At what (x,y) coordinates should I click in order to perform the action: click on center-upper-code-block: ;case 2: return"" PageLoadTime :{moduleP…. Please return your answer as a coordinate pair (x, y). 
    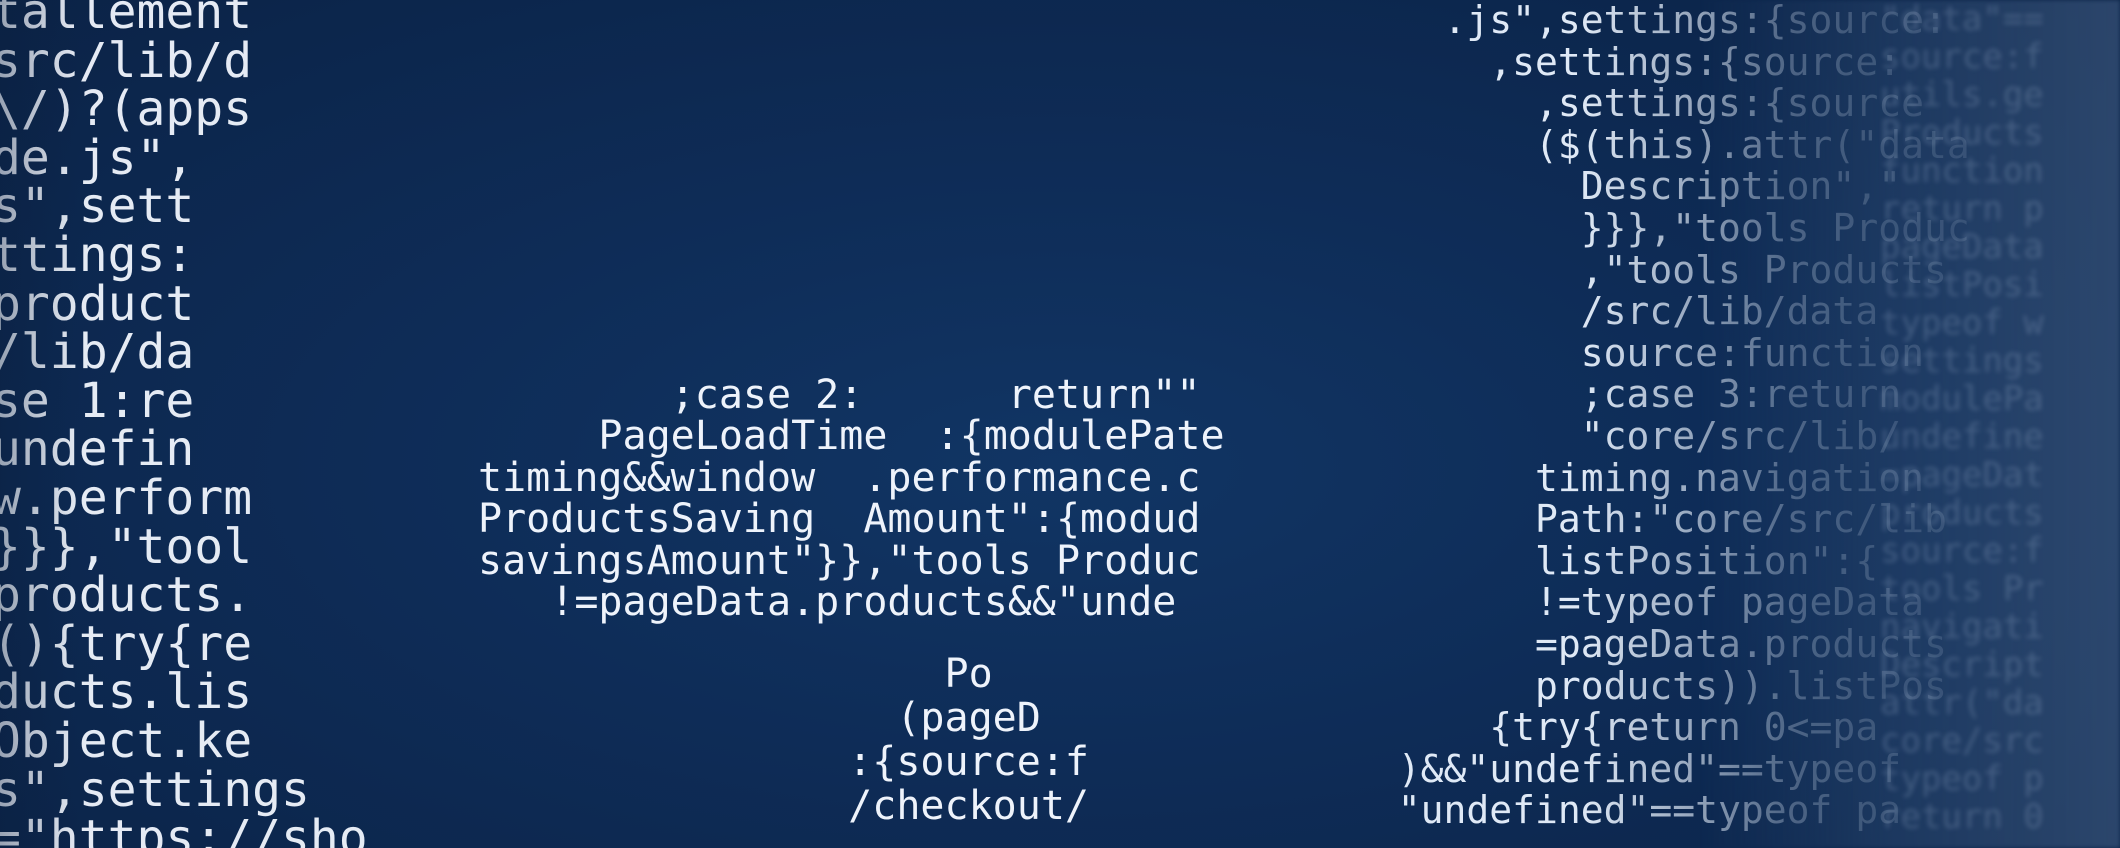
    Looking at the image, I should click on (851, 499).